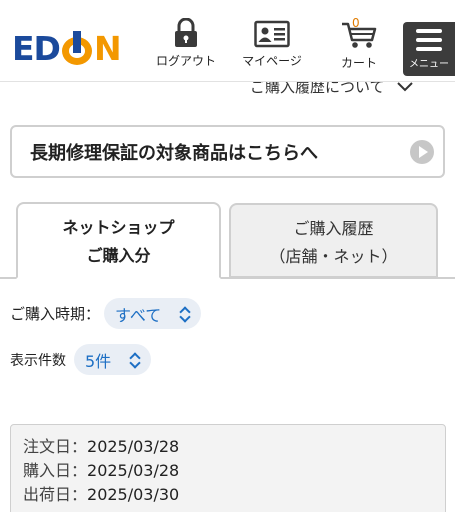 Image resolution: width=455 pixels, height=512 pixels. Describe the element at coordinates (118, 227) in the screenshot. I see `tab-online-line1: ネットショップ` at that location.